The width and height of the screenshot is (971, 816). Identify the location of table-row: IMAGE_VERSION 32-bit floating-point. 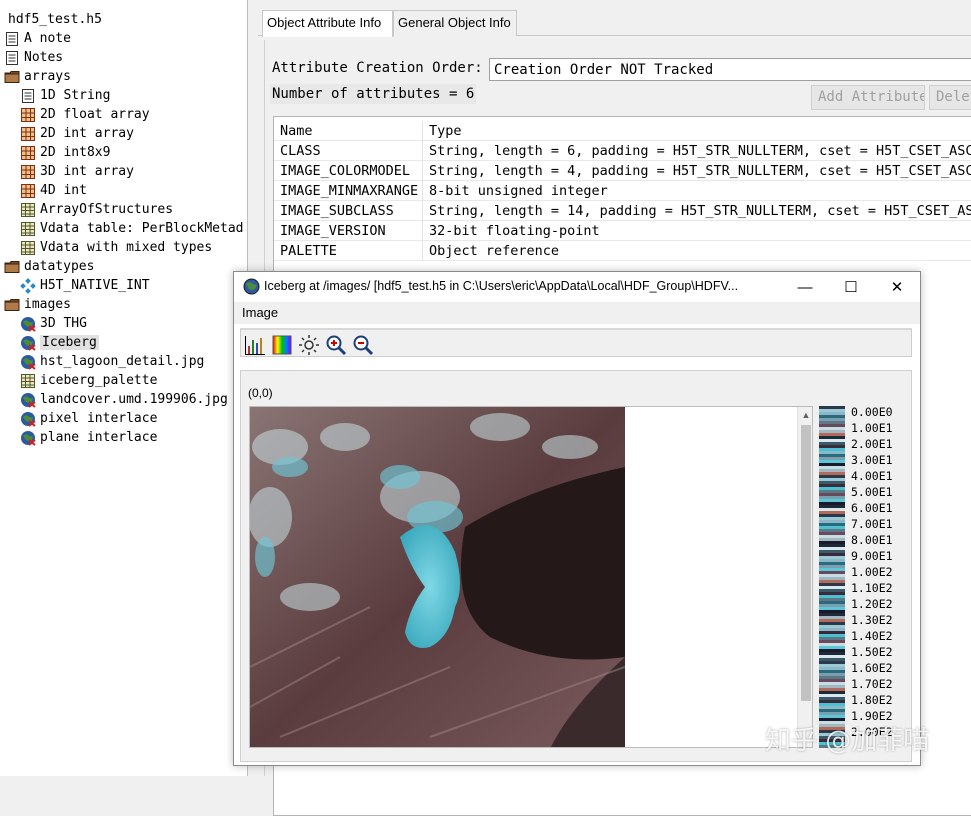
(622, 231).